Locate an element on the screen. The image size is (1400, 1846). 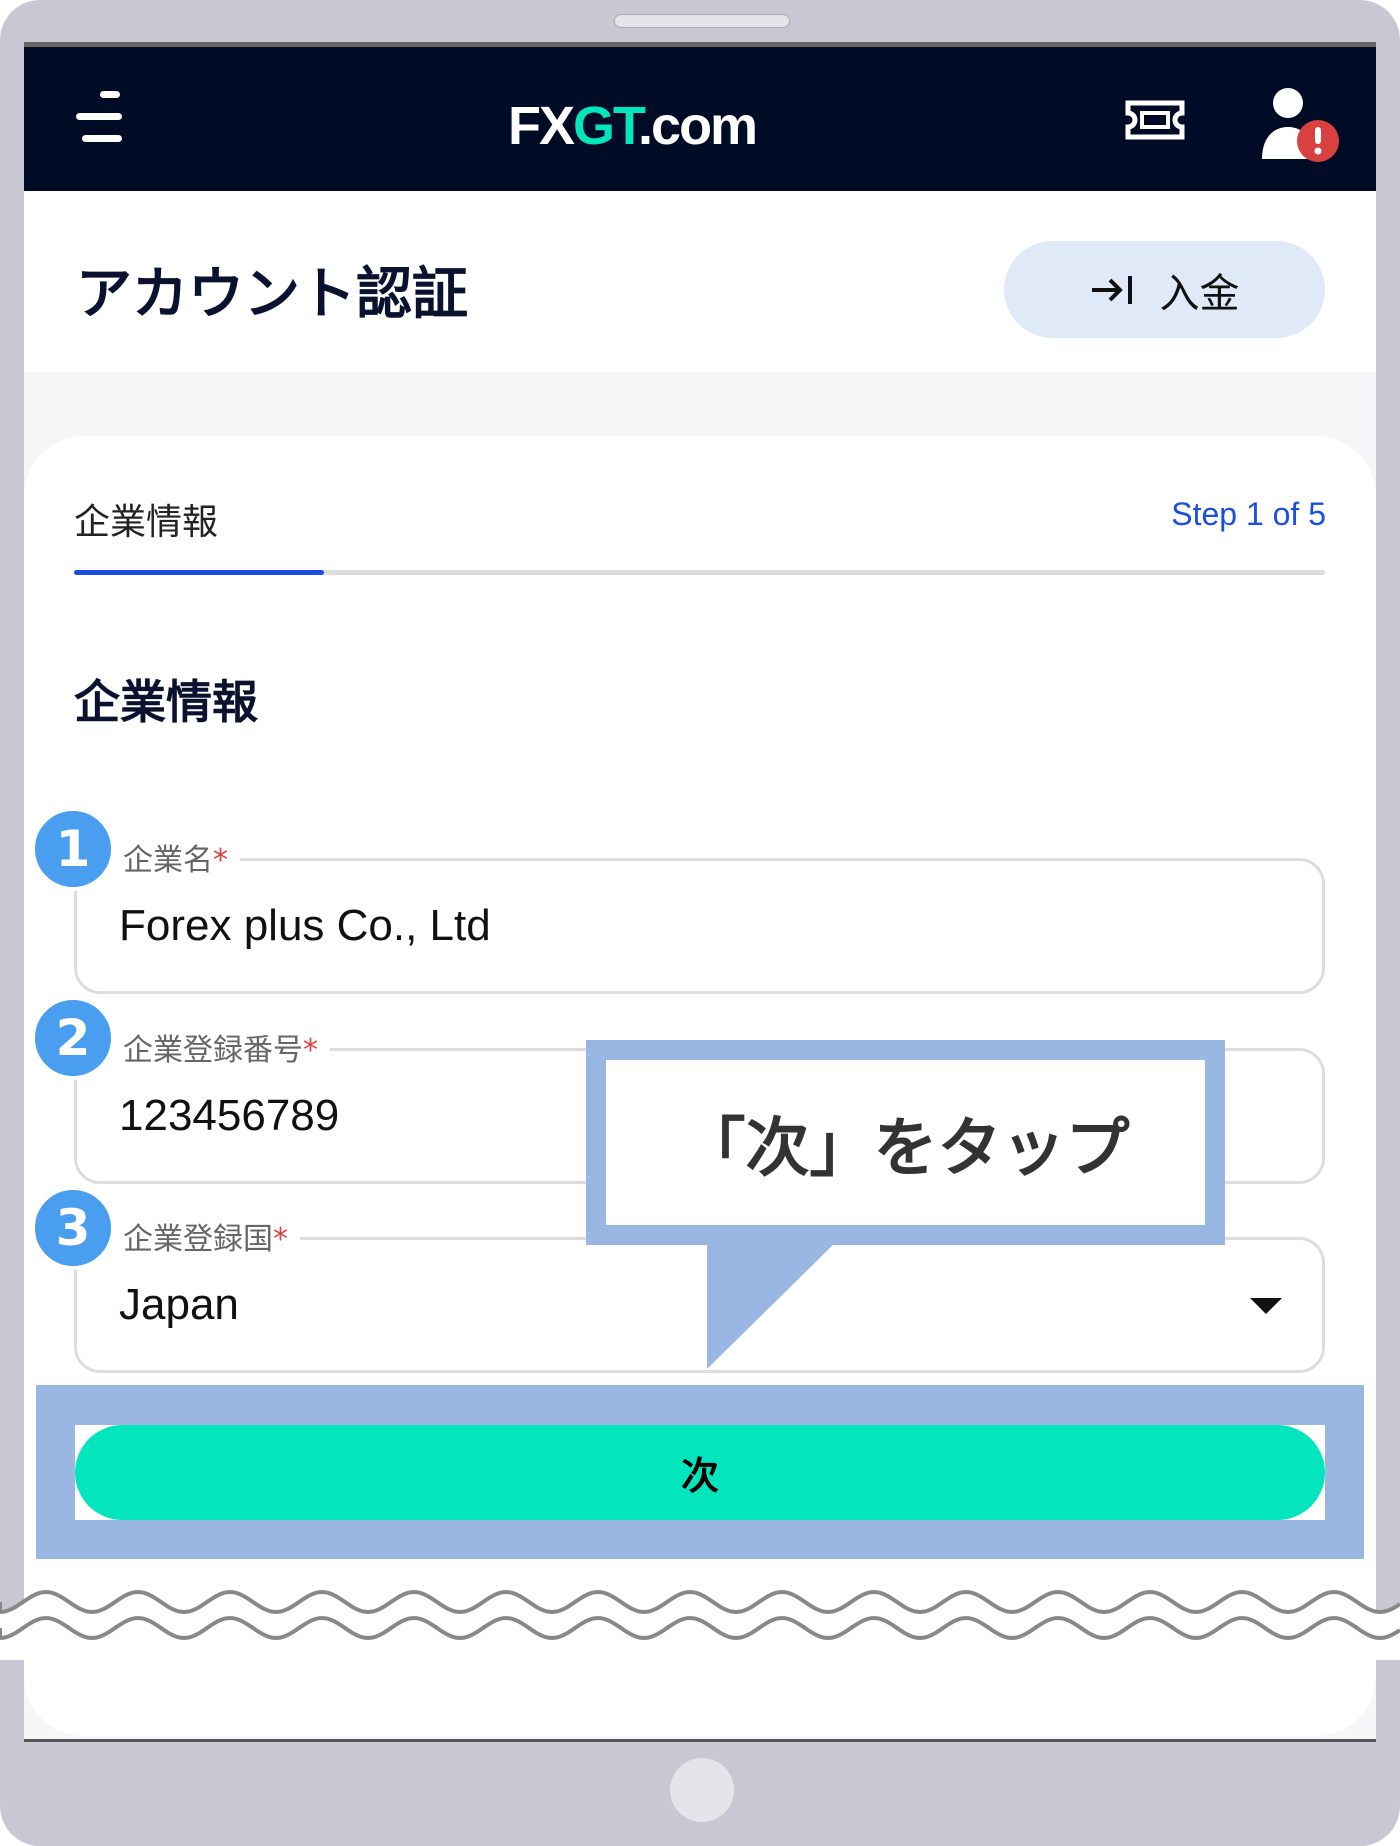
logo-gt: GT is located at coordinates (606, 126).